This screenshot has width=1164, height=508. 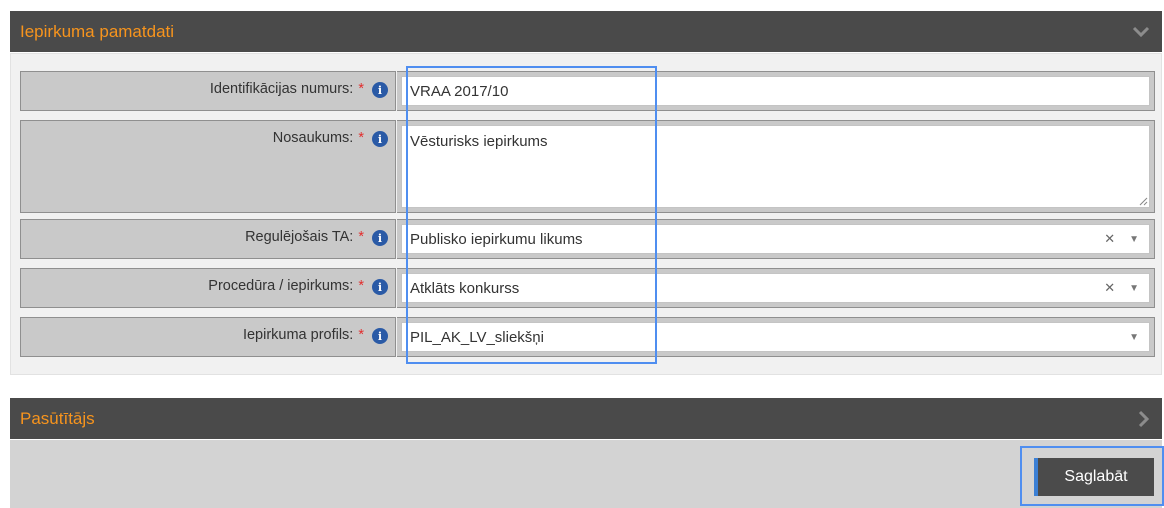 I want to click on field-label: Procedūra / iepirkums:, so click(x=281, y=286).